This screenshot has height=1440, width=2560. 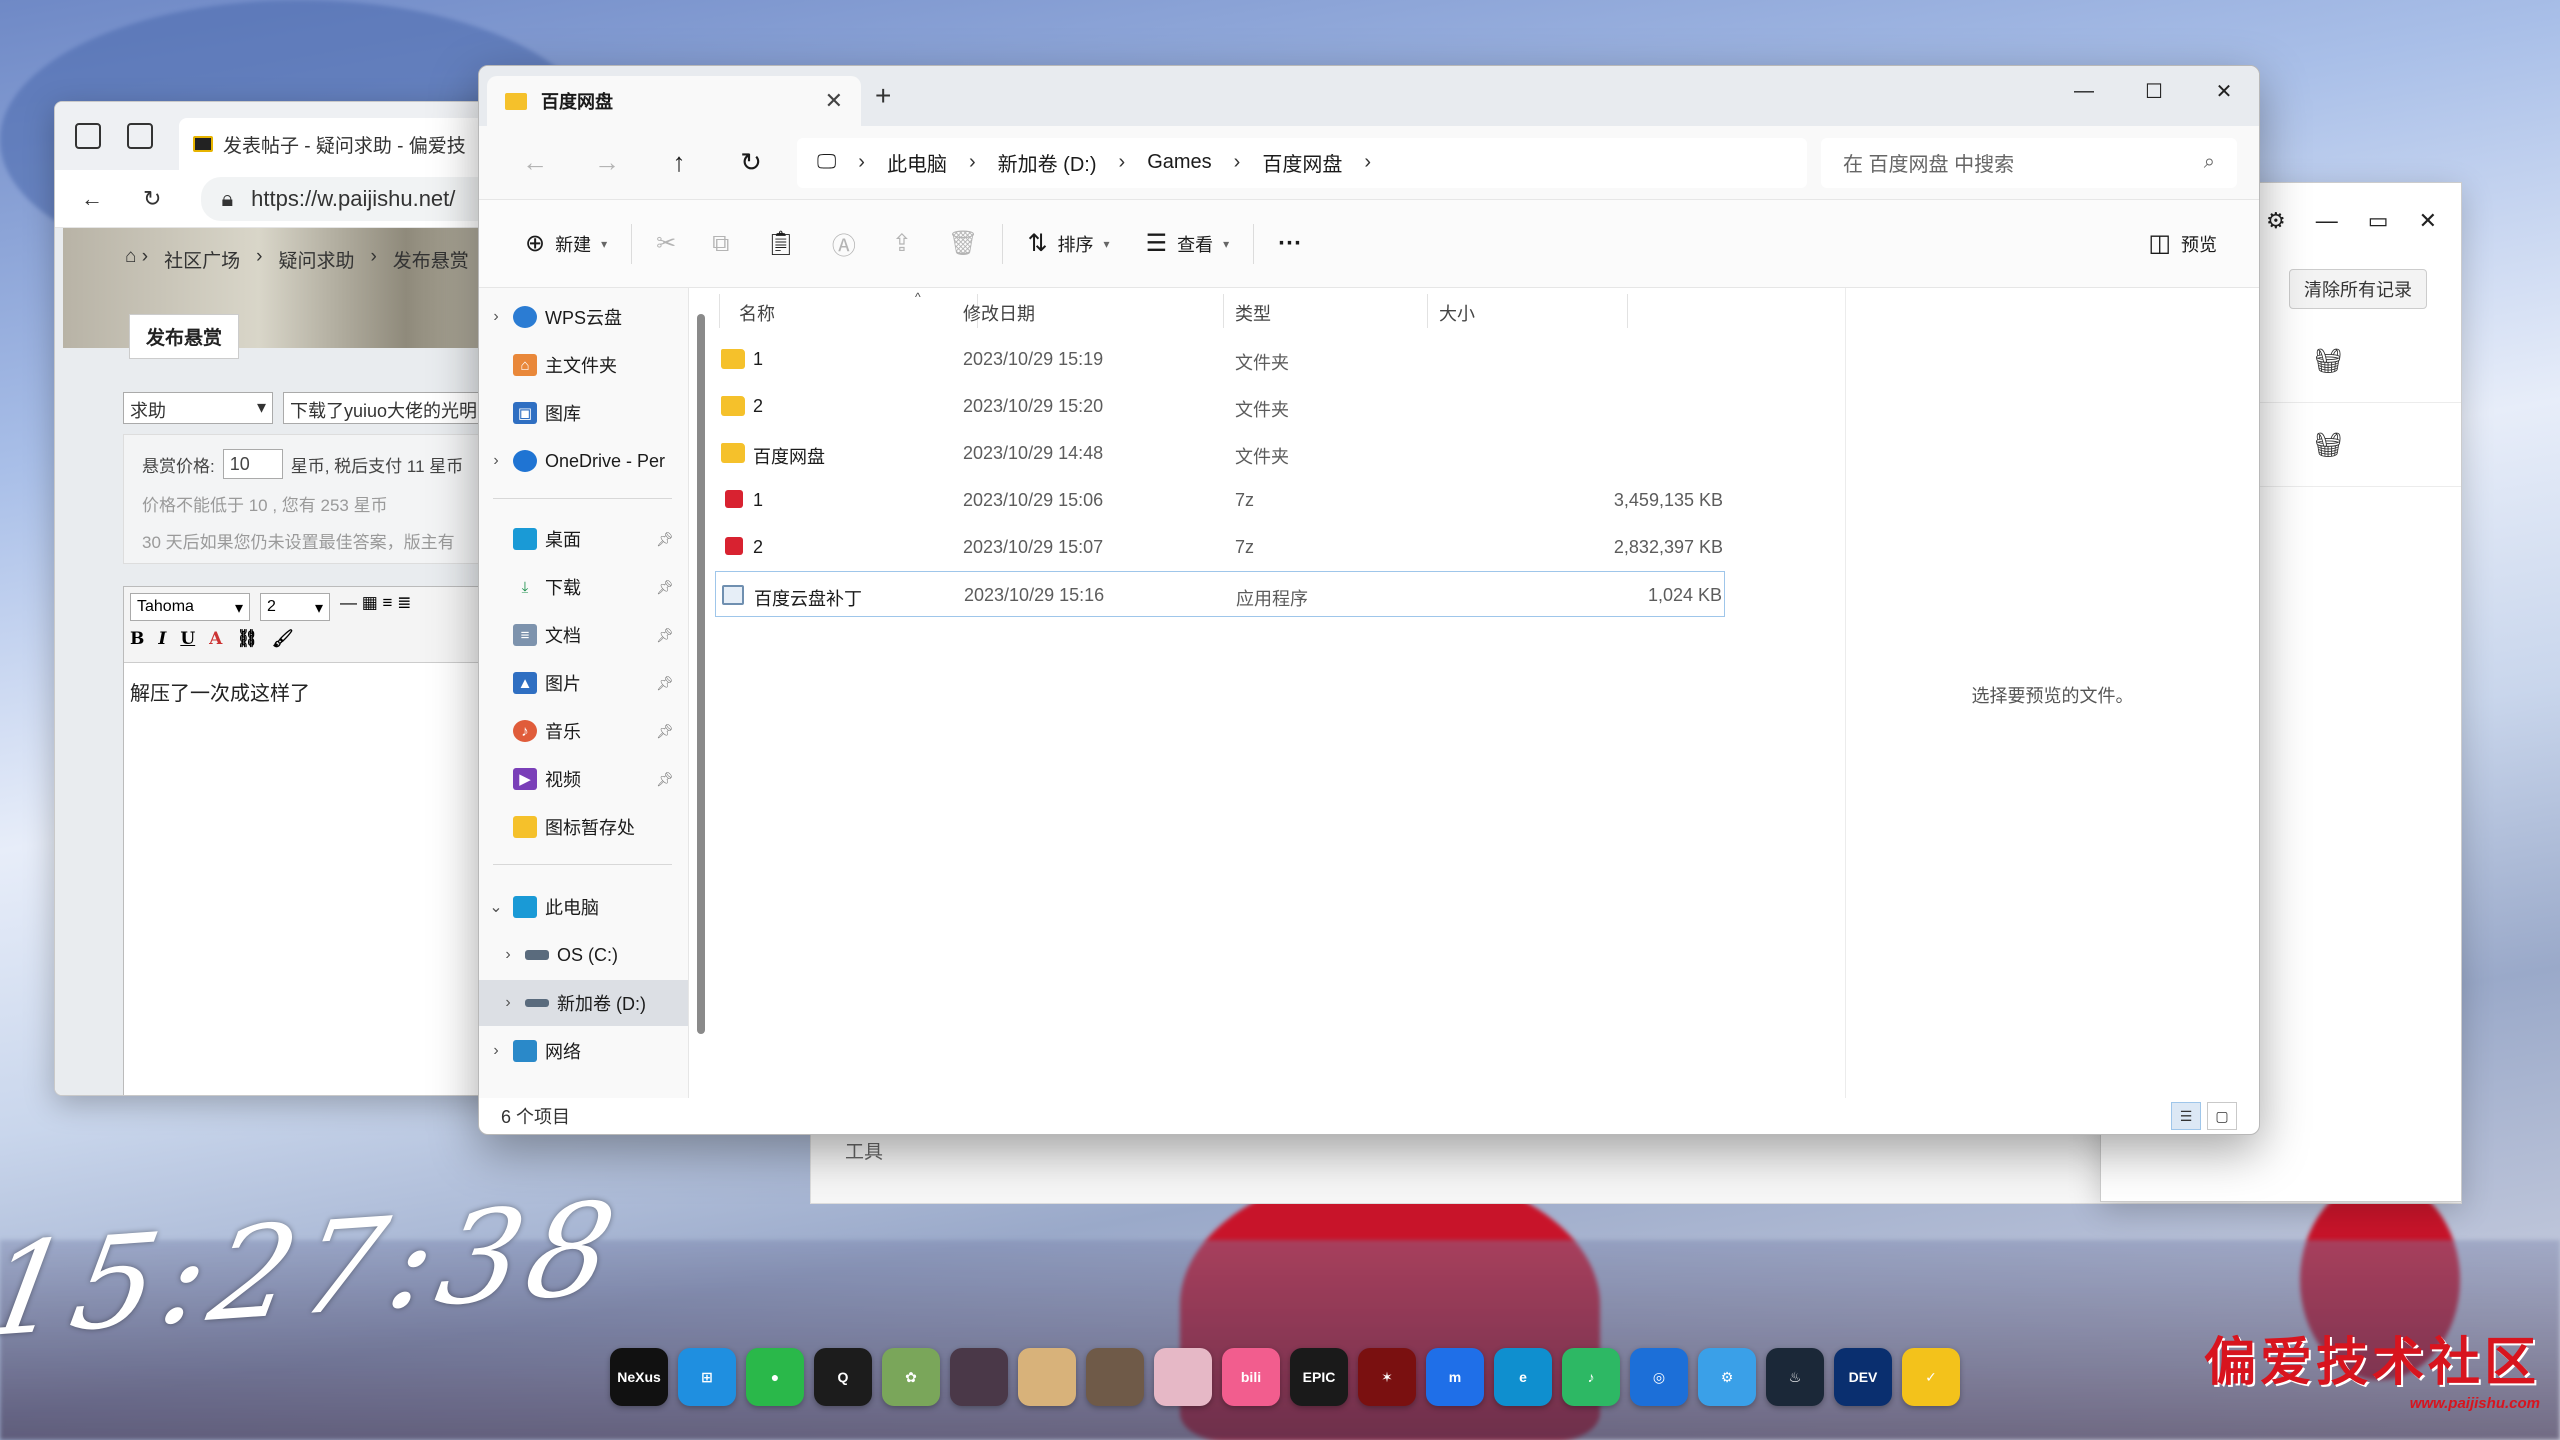 What do you see at coordinates (583, 1051) in the screenshot?
I see `nav-network: › 网络` at bounding box center [583, 1051].